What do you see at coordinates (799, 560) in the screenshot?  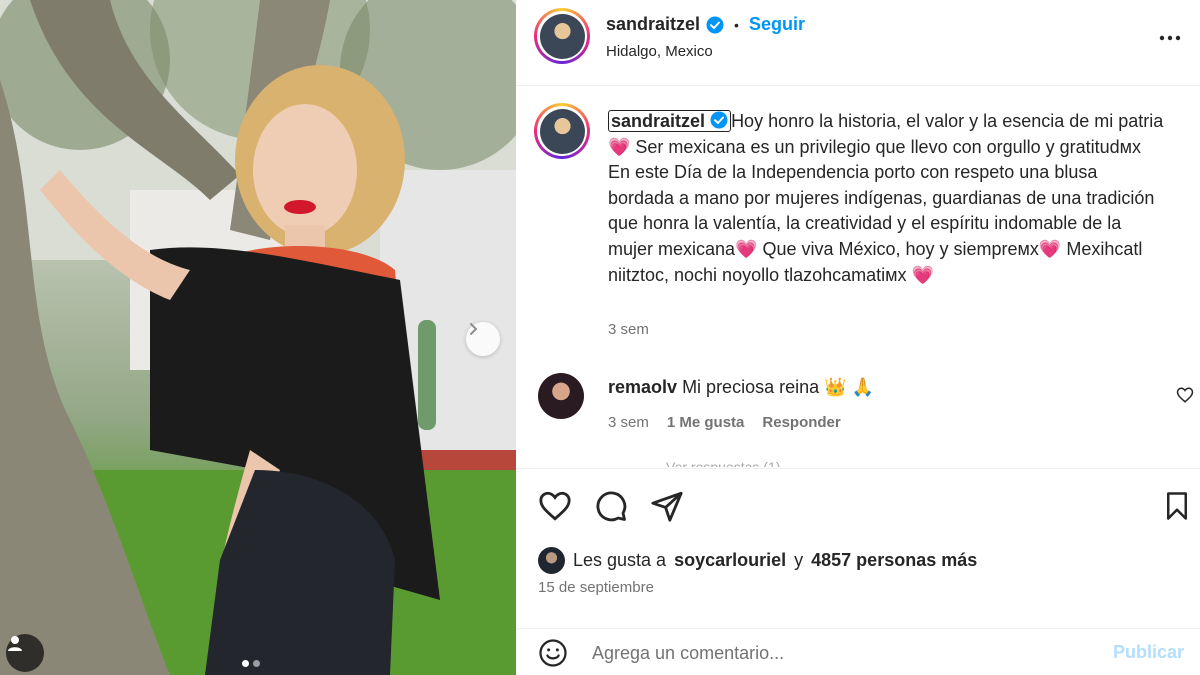 I see `likes-conjunction: y` at bounding box center [799, 560].